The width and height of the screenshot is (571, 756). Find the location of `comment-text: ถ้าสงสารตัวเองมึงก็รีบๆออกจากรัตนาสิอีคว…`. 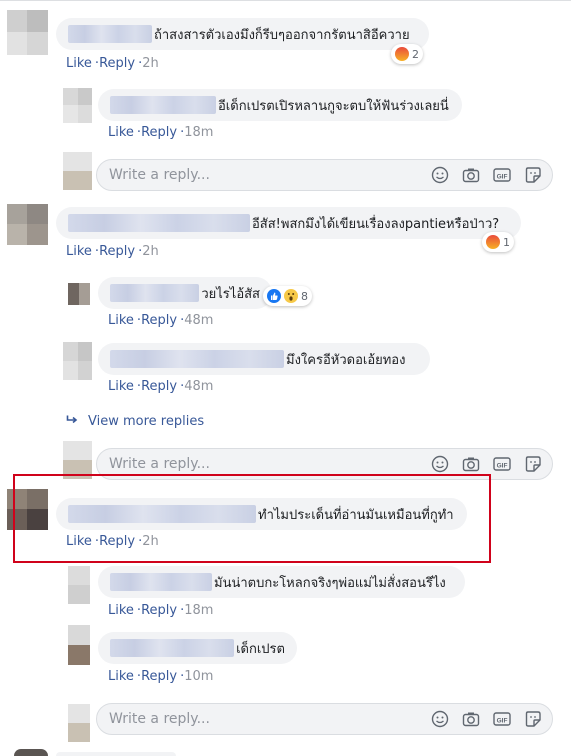

comment-text: ถ้าสงสารตัวเองมึงก็รีบๆออกจากรัตนาสิอีคว… is located at coordinates (282, 35).